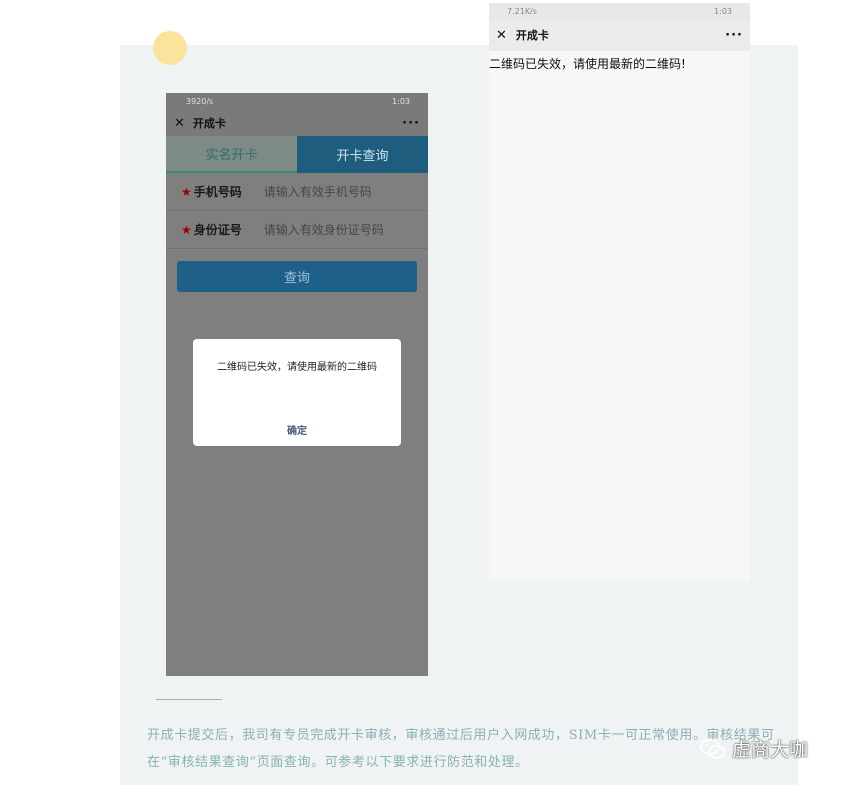  I want to click on status-signal: 7.21K/s, so click(522, 11).